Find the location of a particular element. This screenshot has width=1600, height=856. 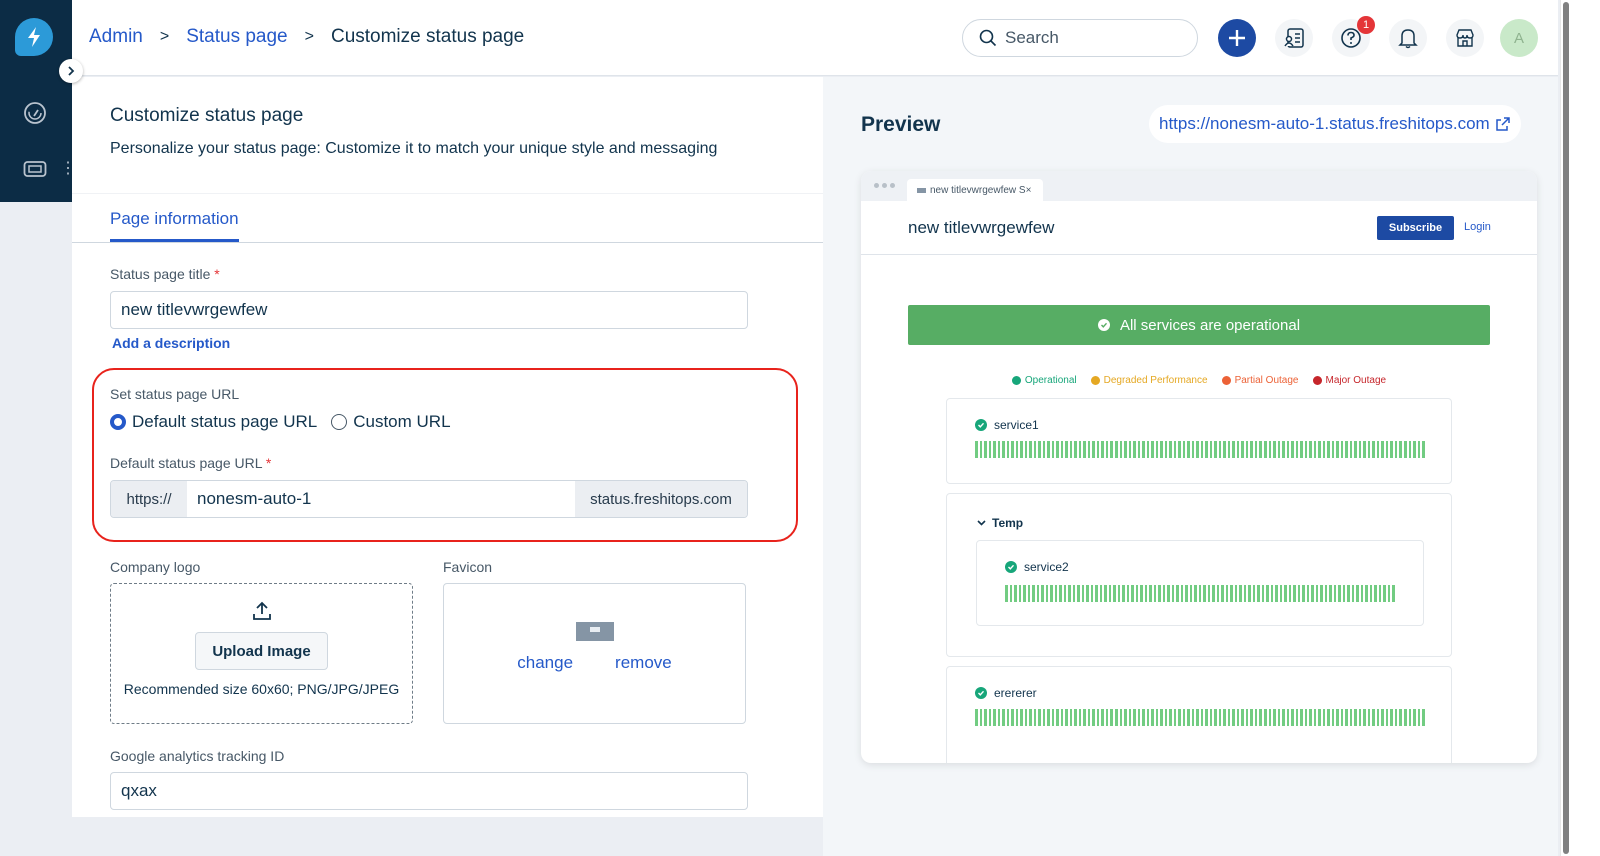

breadcrumb-status-page: Status page is located at coordinates (236, 37).